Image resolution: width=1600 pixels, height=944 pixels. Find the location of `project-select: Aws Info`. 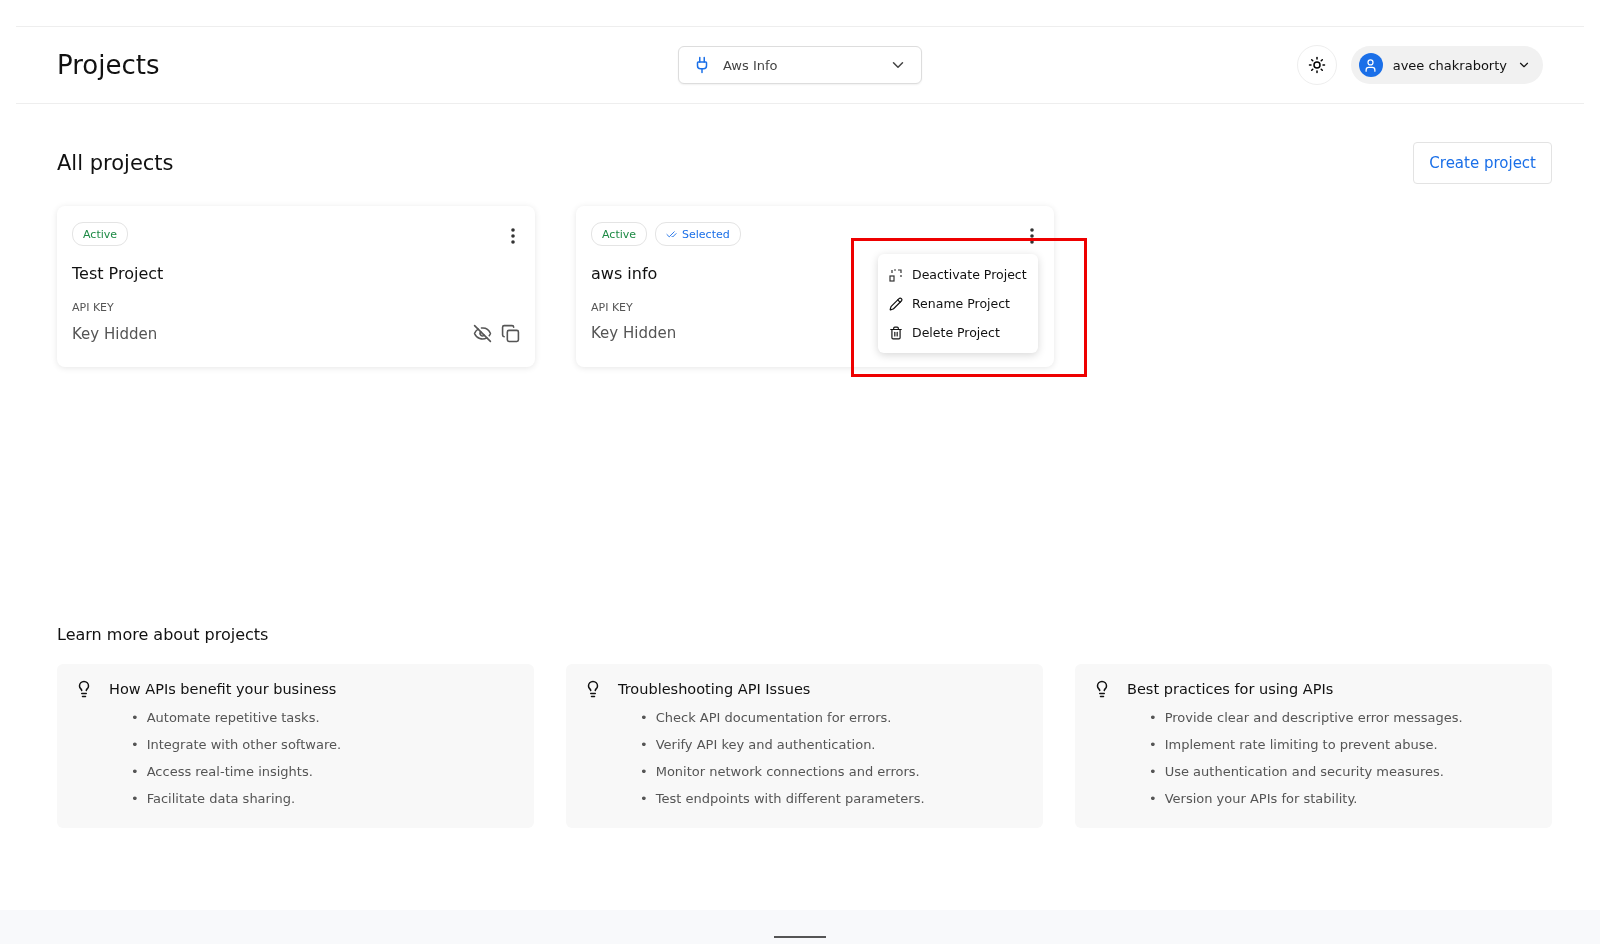

project-select: Aws Info is located at coordinates (800, 65).